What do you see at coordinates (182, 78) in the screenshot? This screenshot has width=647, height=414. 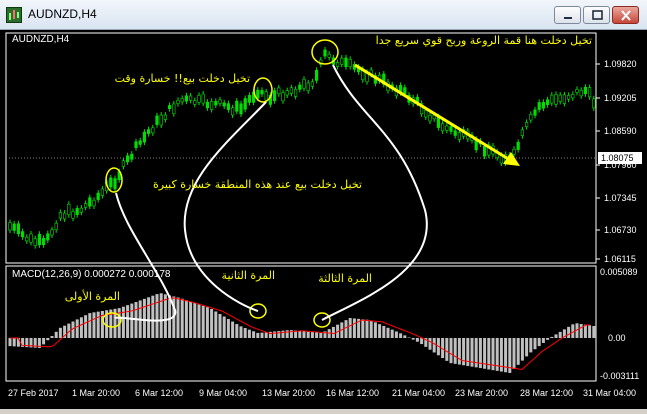 I see `annotation-text: تخيل دخلت بيع!! خسارة وقت` at bounding box center [182, 78].